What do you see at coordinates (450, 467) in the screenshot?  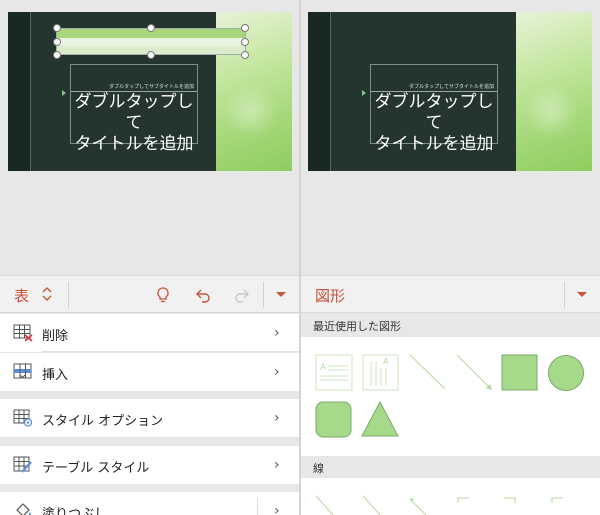 I see `lines-header: 線` at bounding box center [450, 467].